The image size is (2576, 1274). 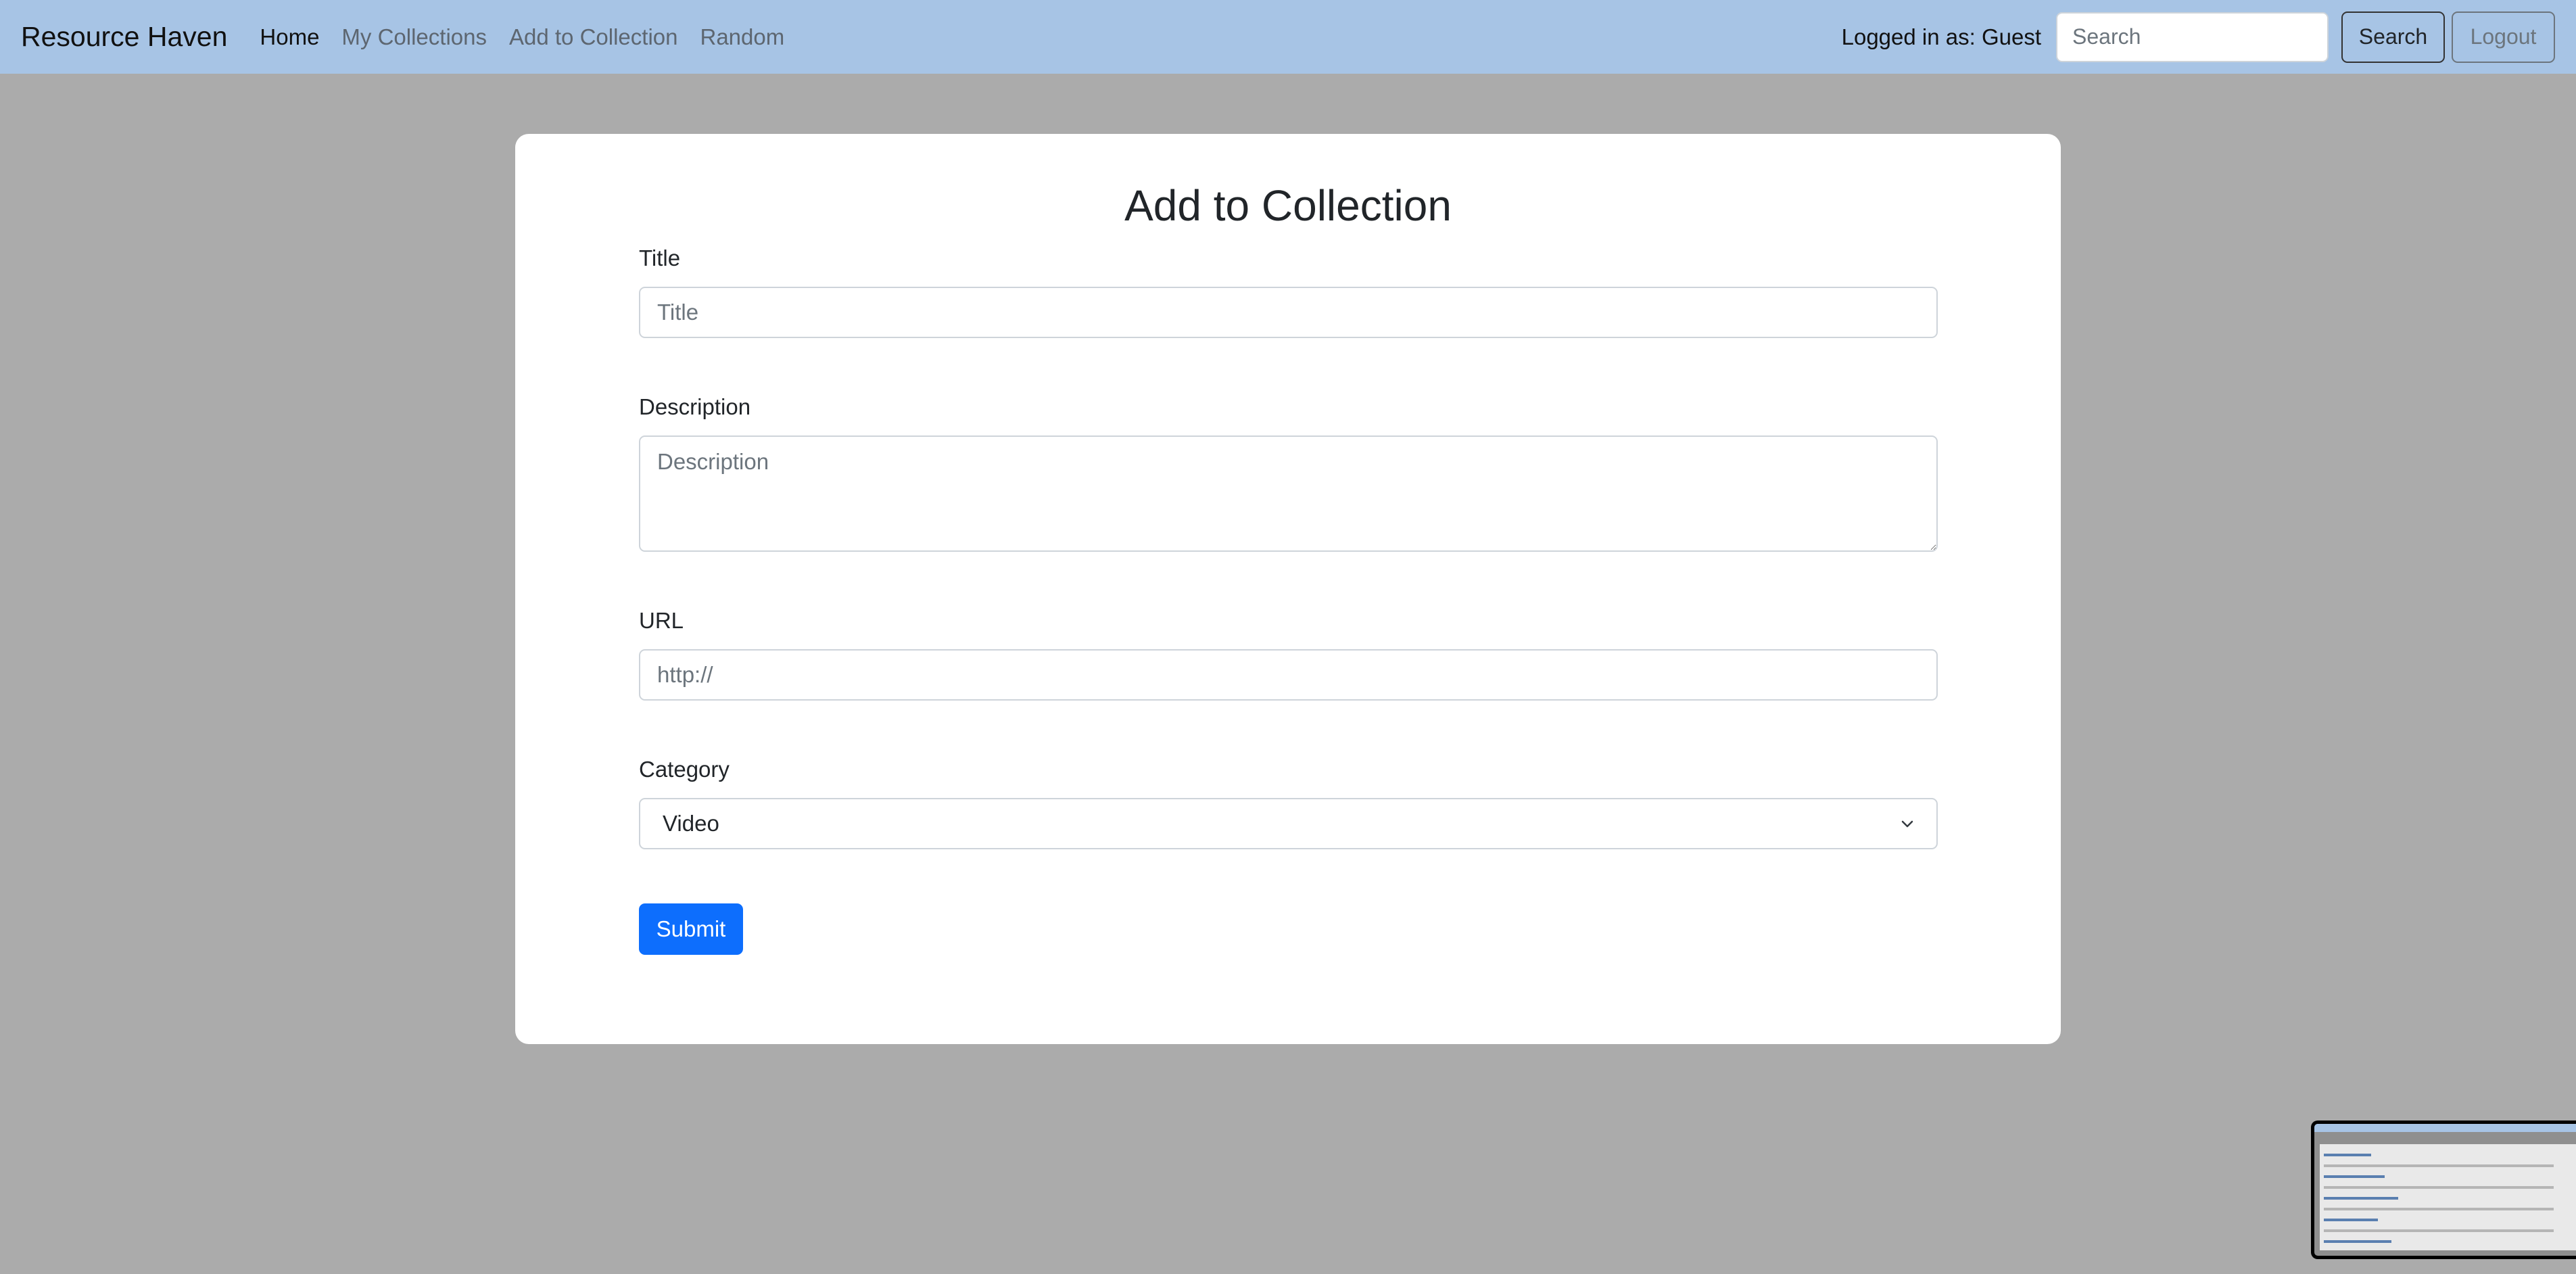 I want to click on title-input, so click(x=1288, y=312).